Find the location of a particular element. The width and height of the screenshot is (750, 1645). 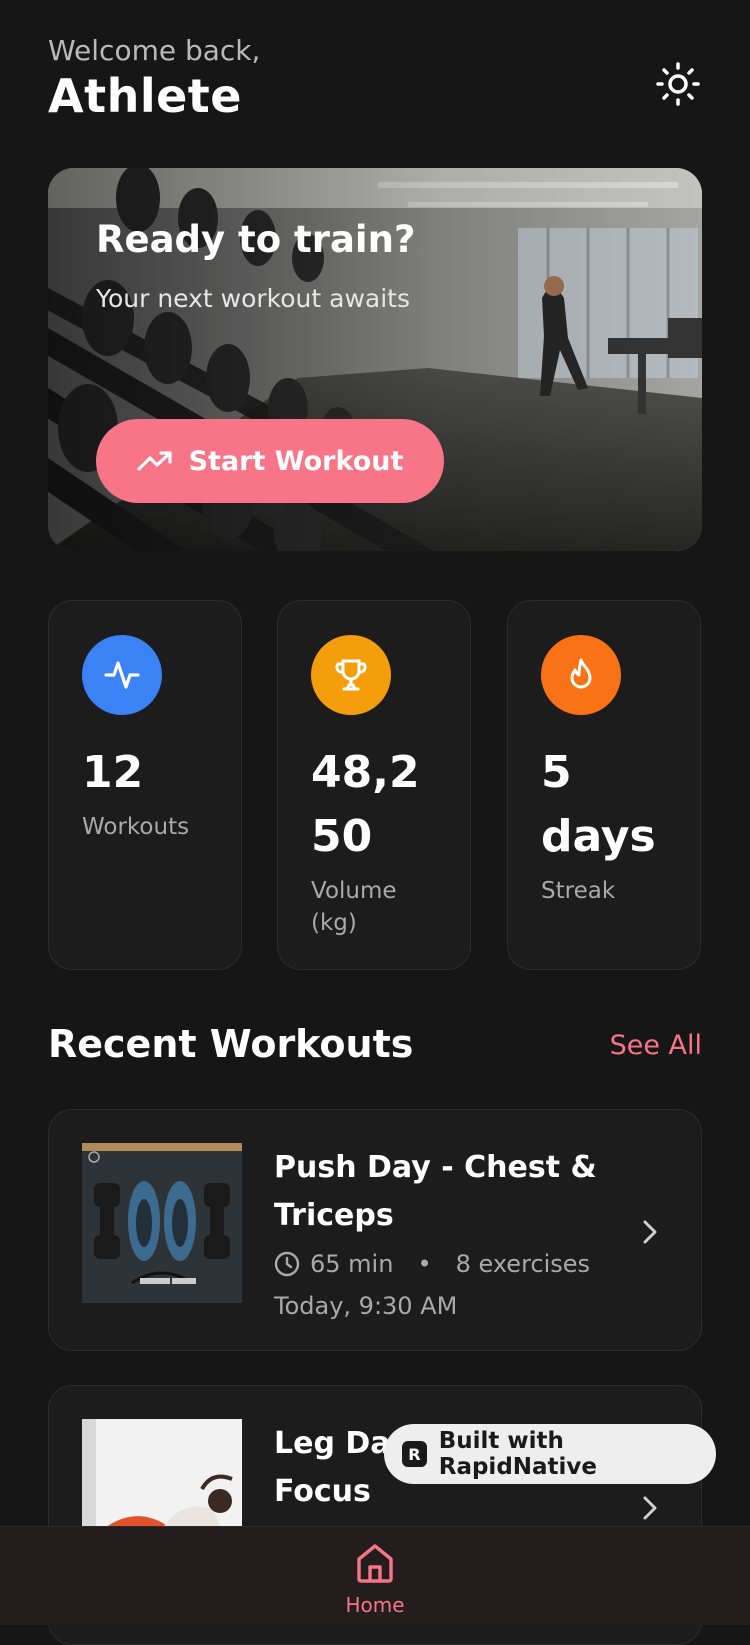

see-all-link: See All is located at coordinates (656, 1045).